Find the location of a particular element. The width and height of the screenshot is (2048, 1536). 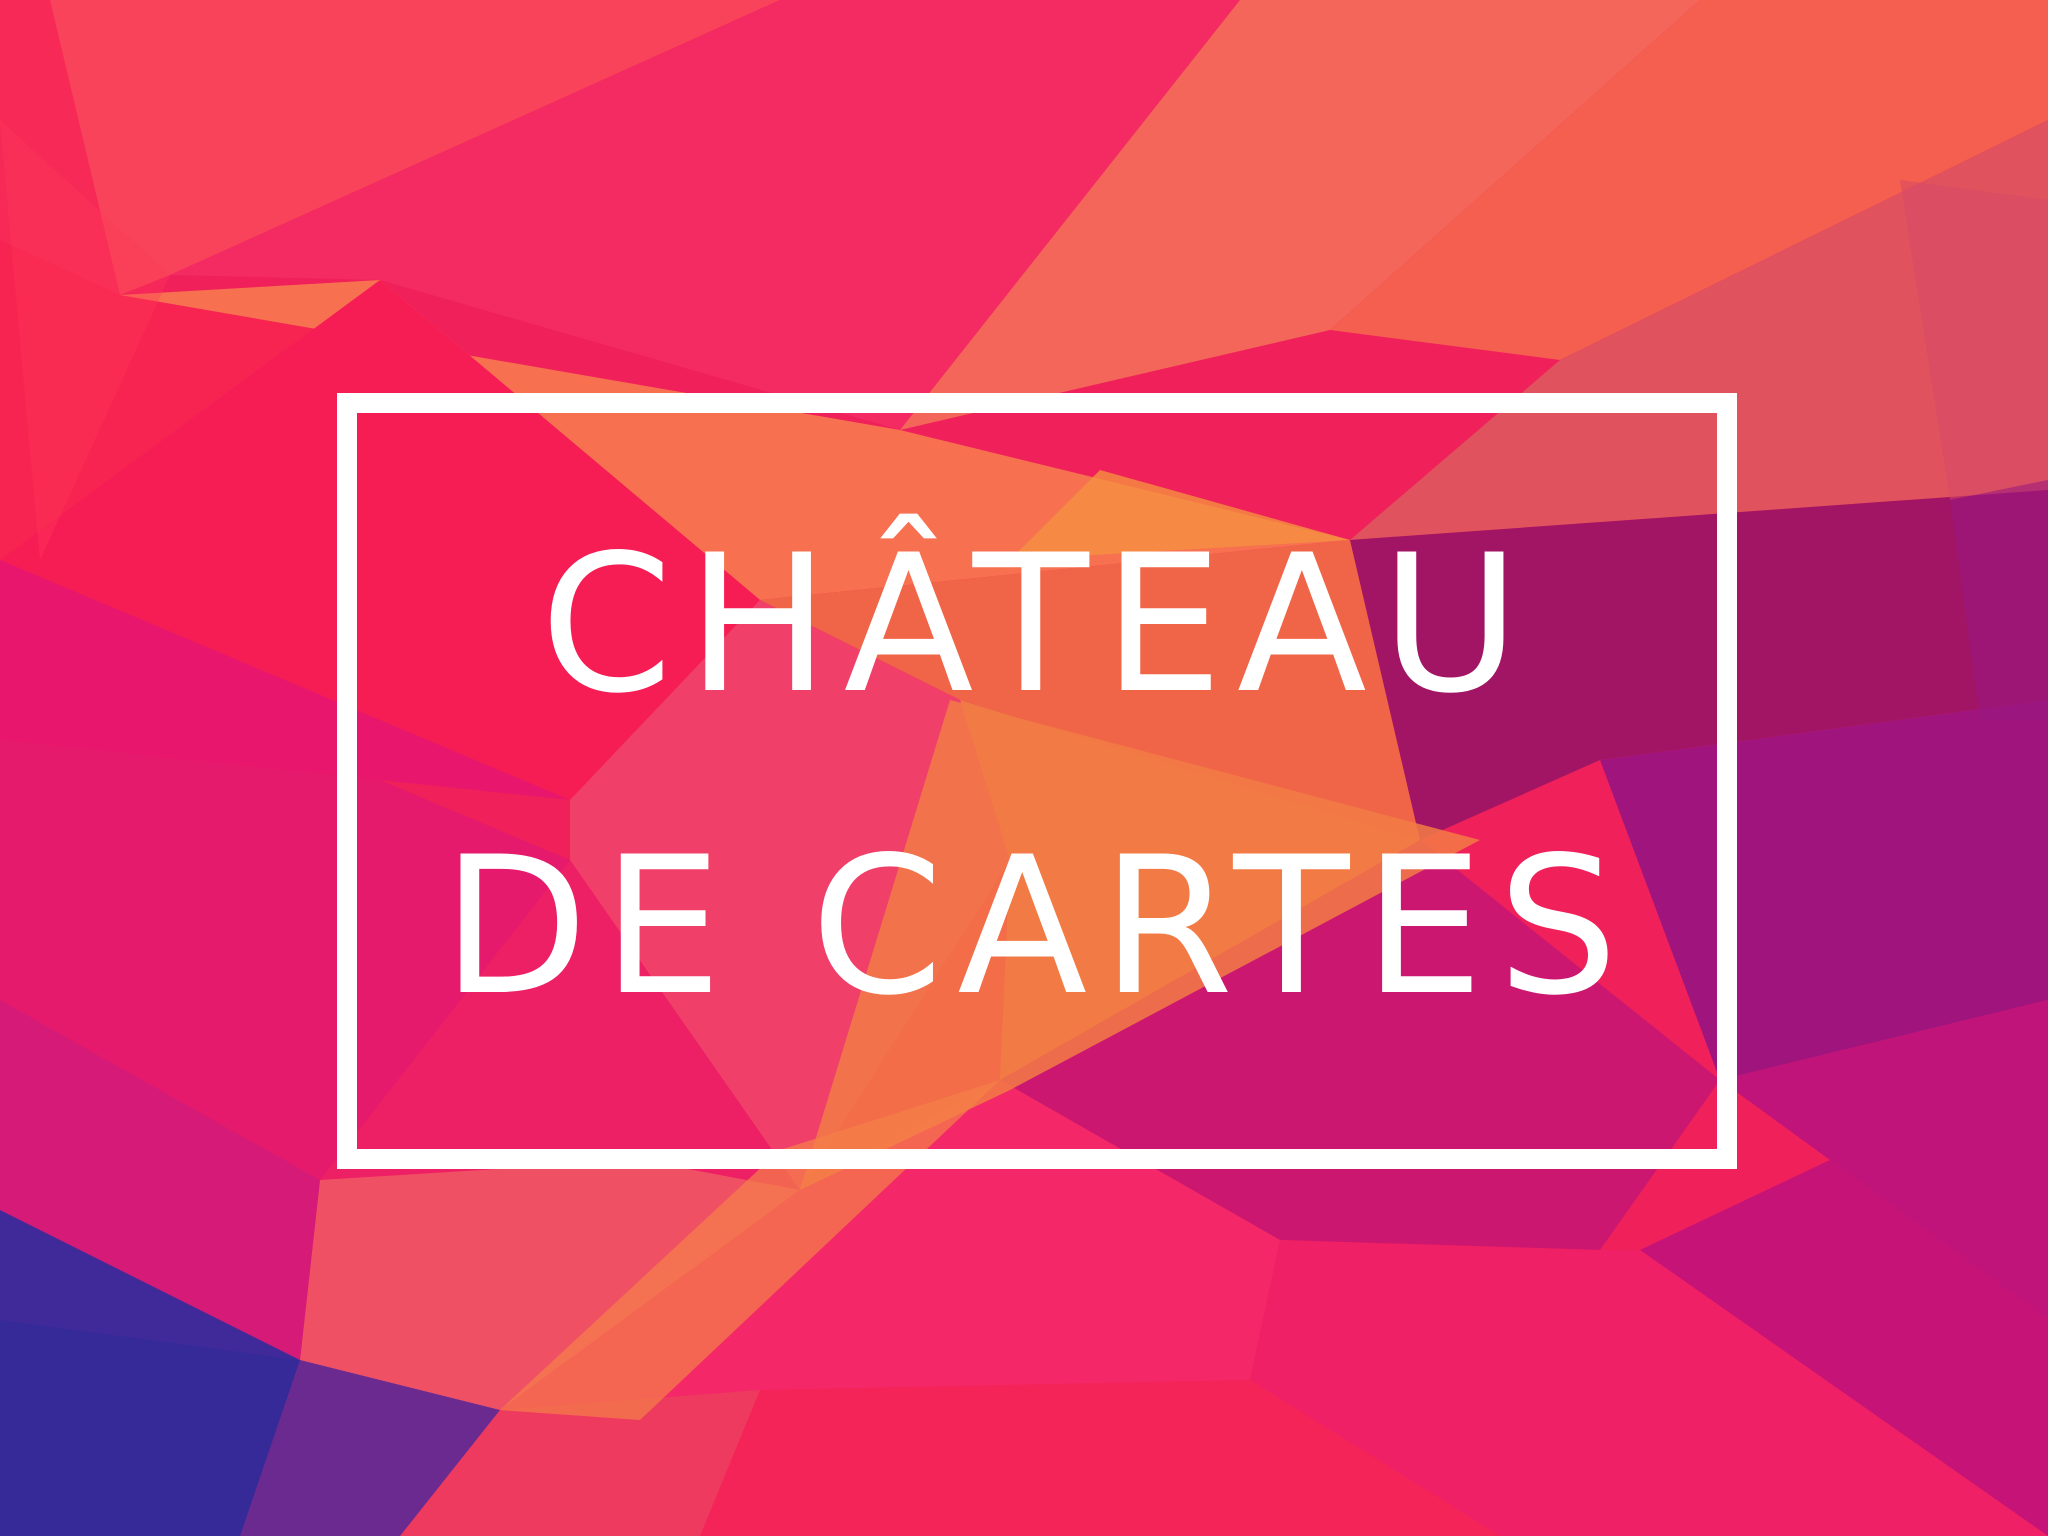

title-line-1: CHÂTEAU is located at coordinates (1037, 624).